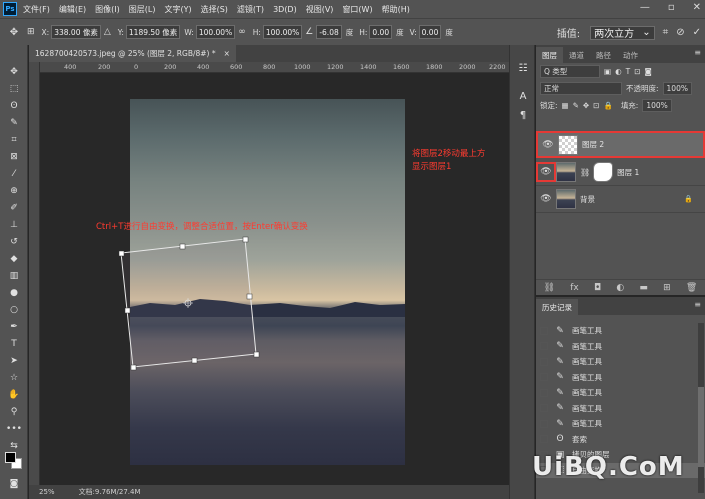  Describe the element at coordinates (14, 123) in the screenshot. I see `quick-select-tool-icon: ✎` at that location.